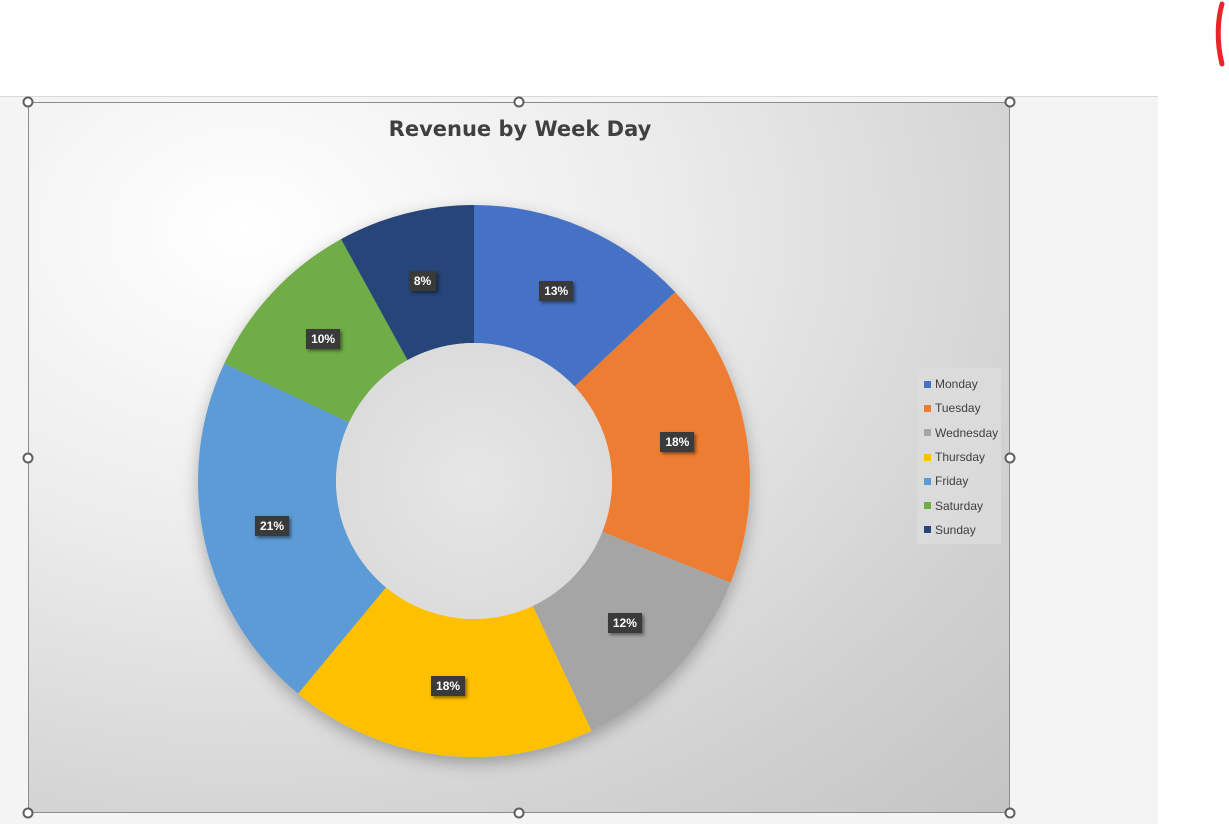 Image resolution: width=1229 pixels, height=824 pixels. Describe the element at coordinates (520, 129) in the screenshot. I see `chart-title: Revenue by Week Day` at that location.